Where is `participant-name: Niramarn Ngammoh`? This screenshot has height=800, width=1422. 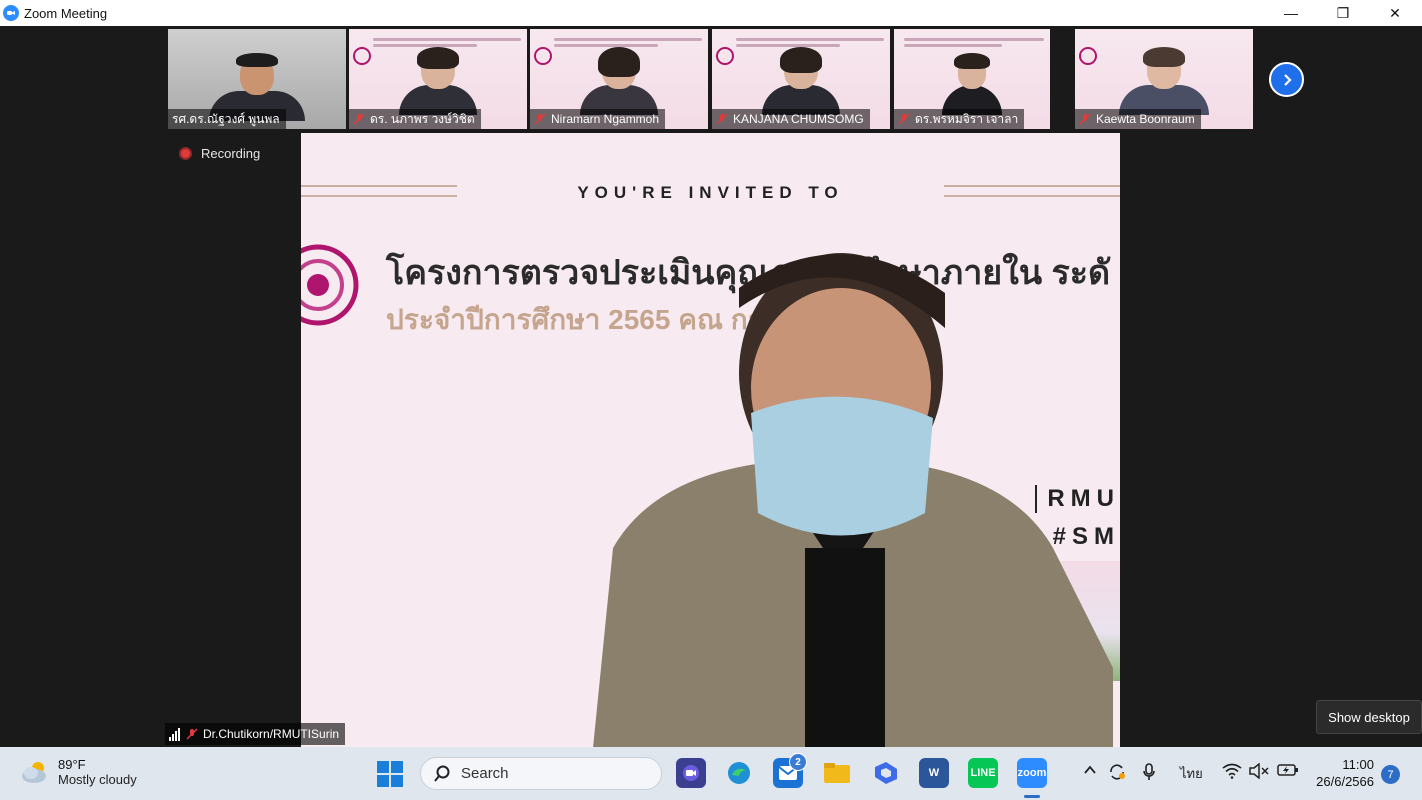
participant-name: Niramarn Ngammoh is located at coordinates (605, 119).